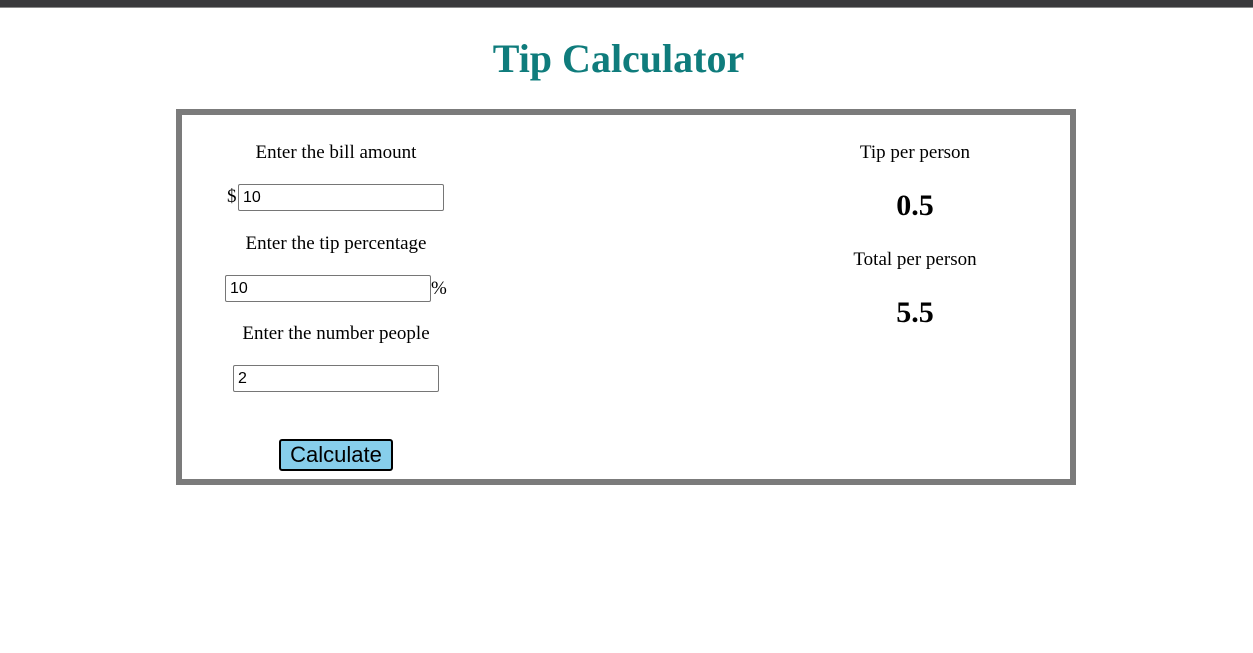  I want to click on bill-amount-input, so click(341, 197).